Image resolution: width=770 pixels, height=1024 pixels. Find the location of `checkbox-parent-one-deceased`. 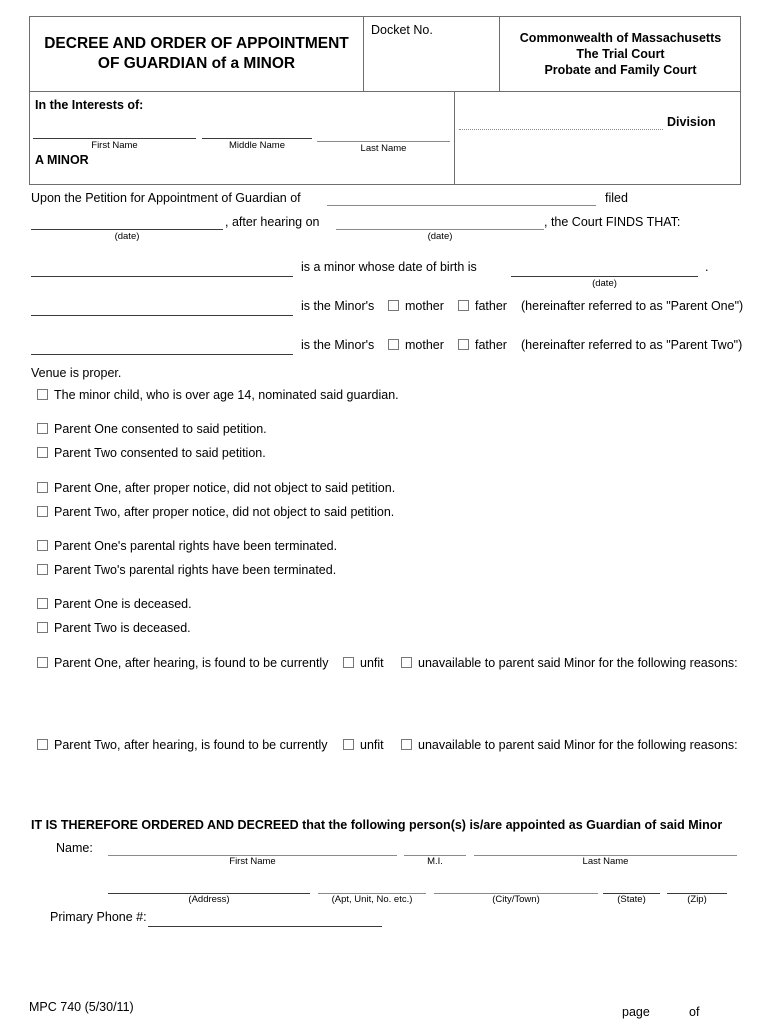

checkbox-parent-one-deceased is located at coordinates (42, 603).